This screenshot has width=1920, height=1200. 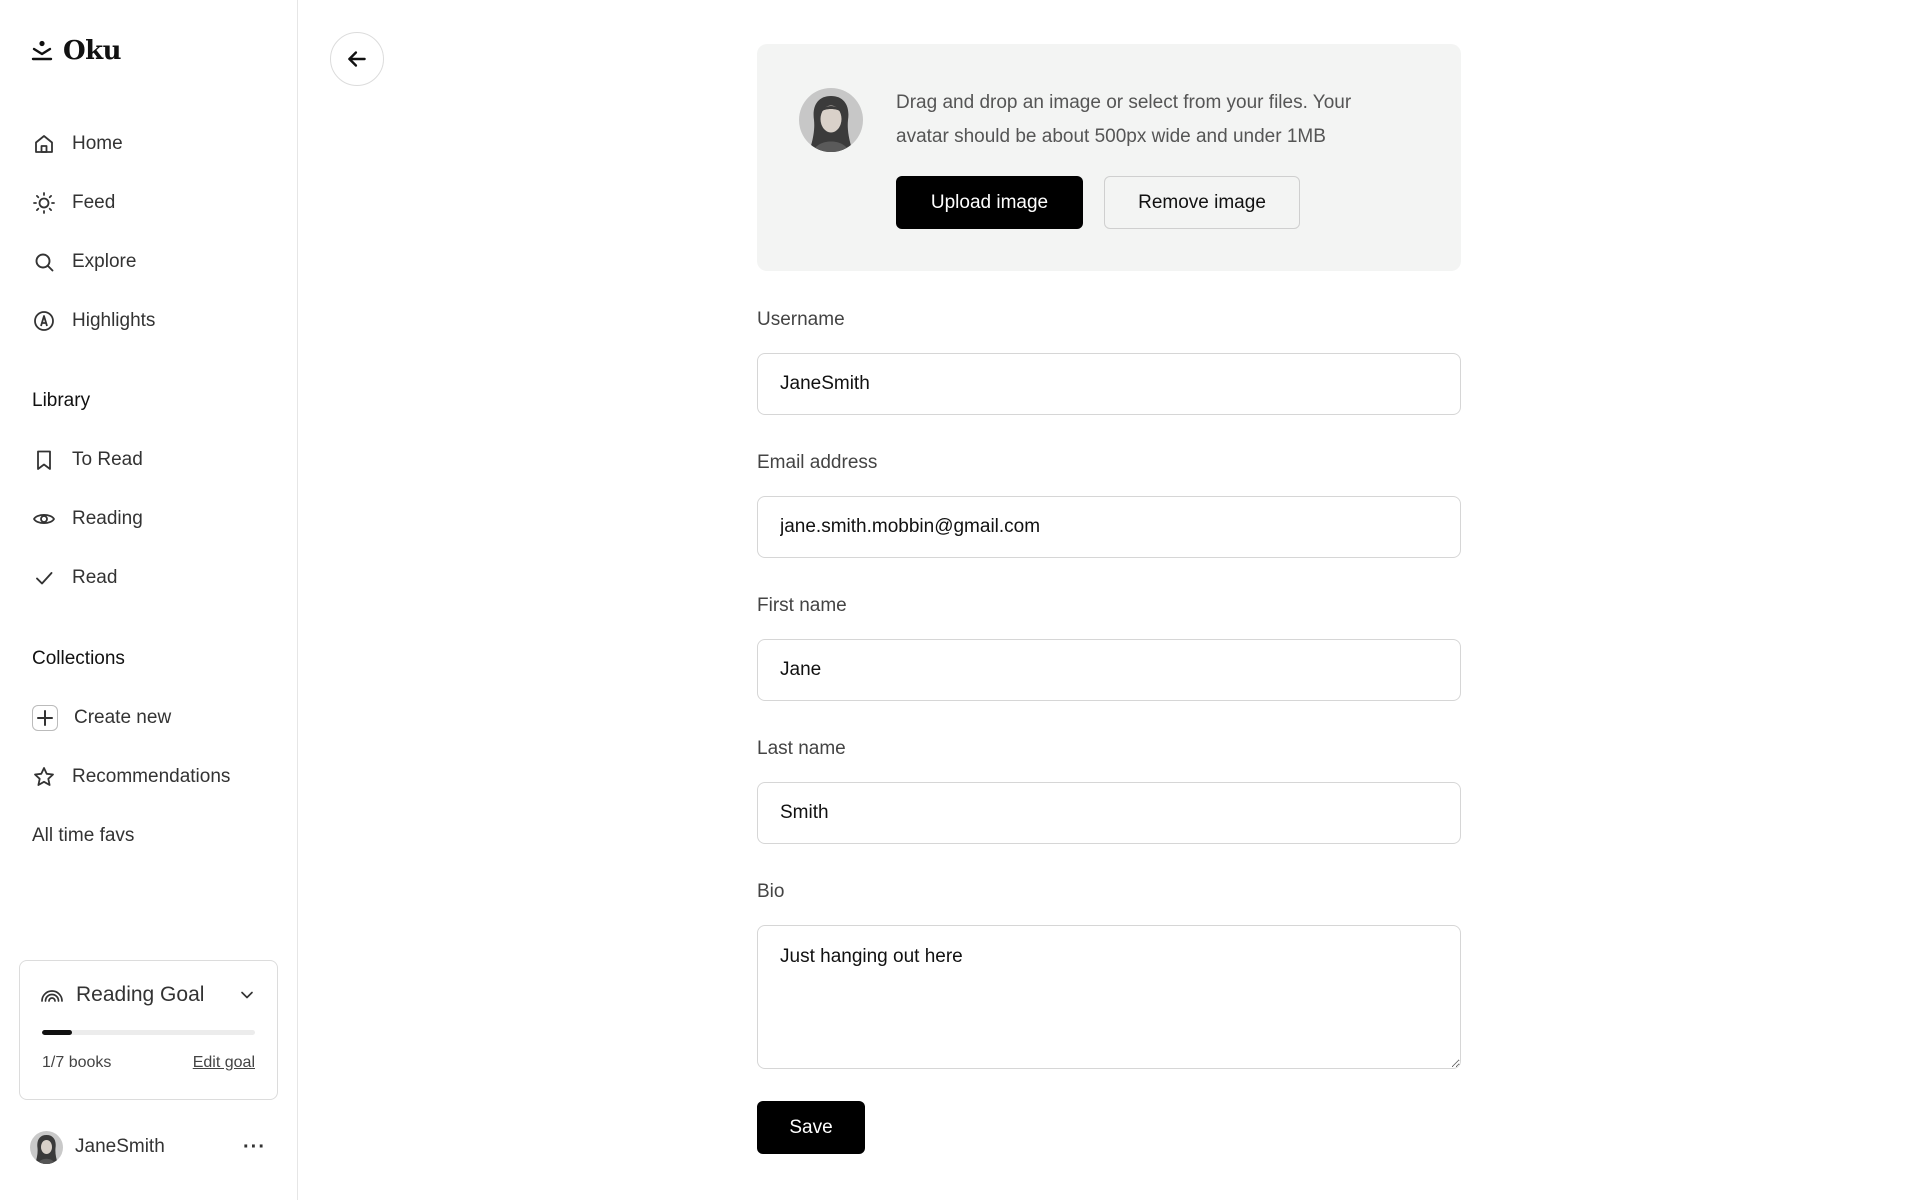 What do you see at coordinates (95, 577) in the screenshot?
I see `sidebar-item-label: Read` at bounding box center [95, 577].